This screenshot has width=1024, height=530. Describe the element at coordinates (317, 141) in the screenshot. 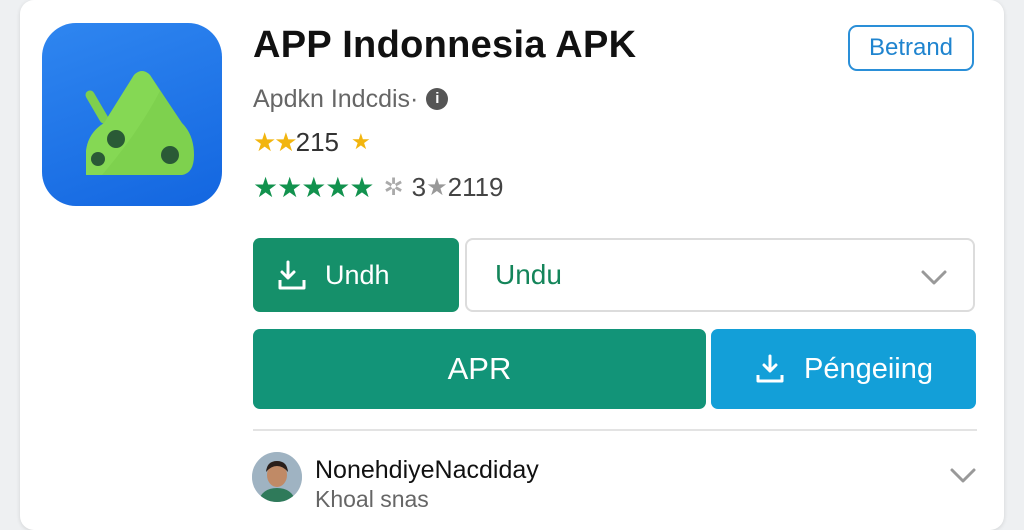

I see `rating-value: 215` at that location.